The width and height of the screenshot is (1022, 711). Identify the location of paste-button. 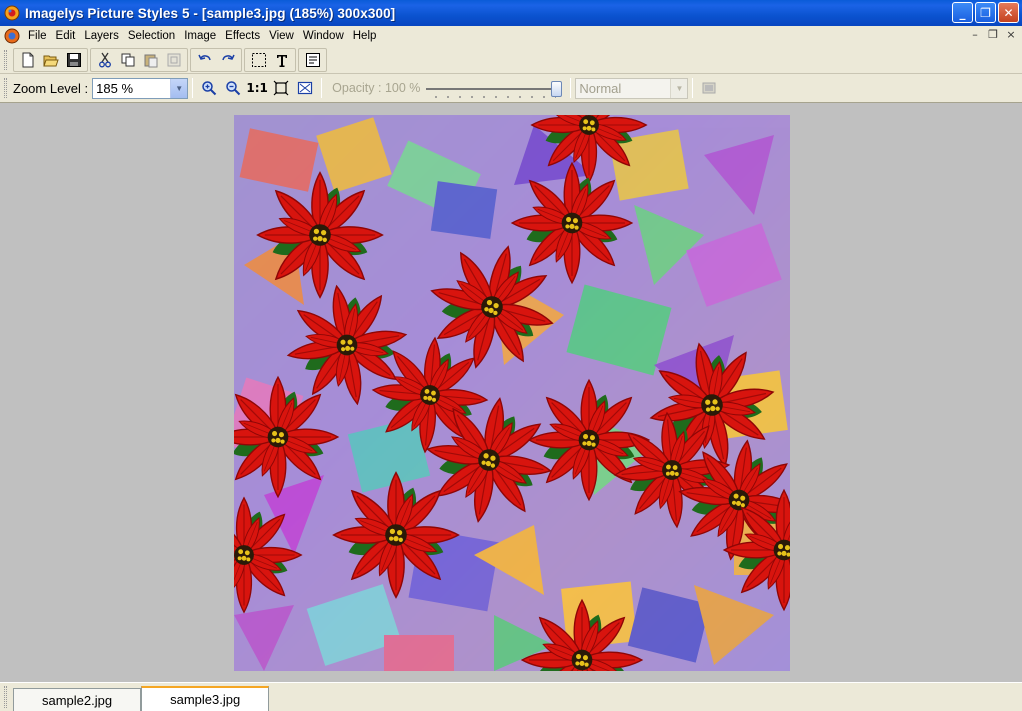
(150, 60).